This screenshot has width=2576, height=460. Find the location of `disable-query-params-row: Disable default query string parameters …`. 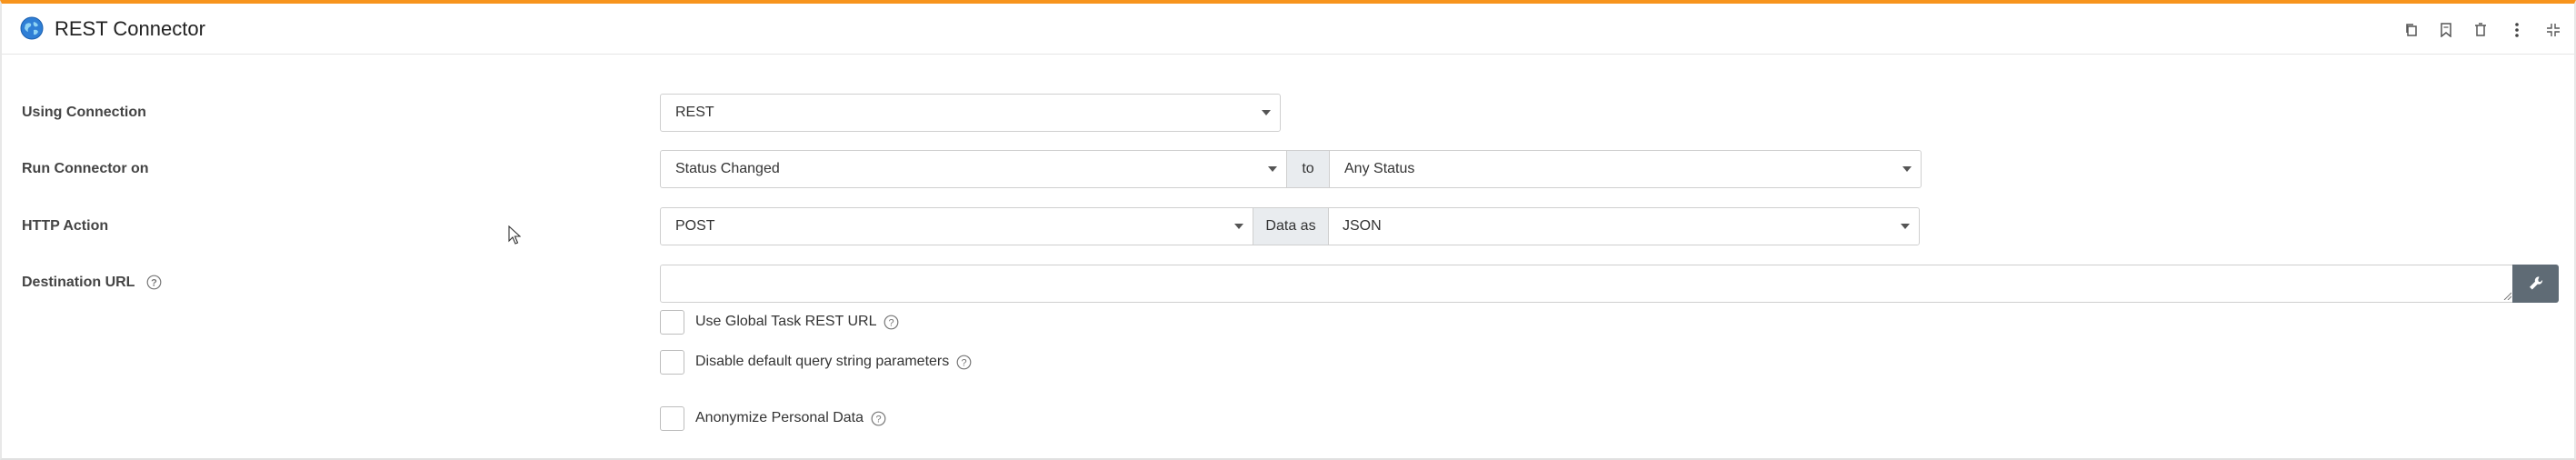

disable-query-params-row: Disable default query string parameters … is located at coordinates (816, 362).